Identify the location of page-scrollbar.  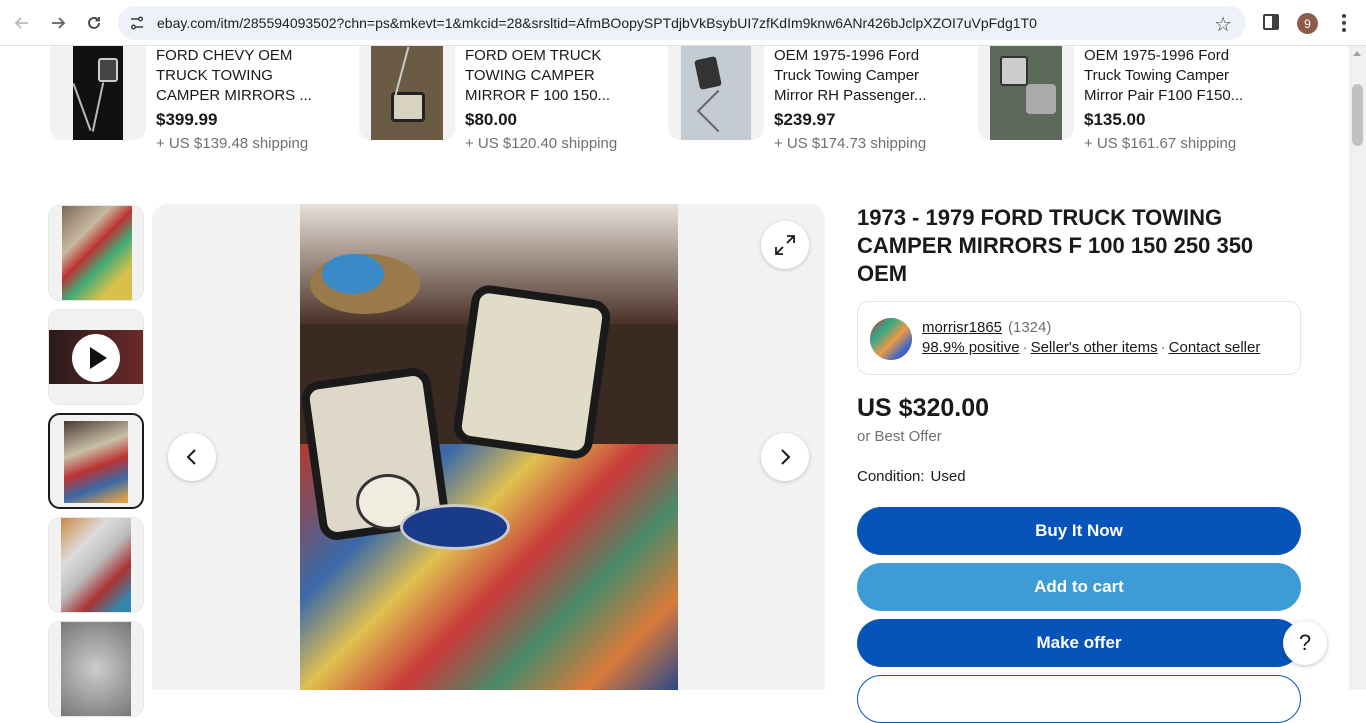
(1357, 368).